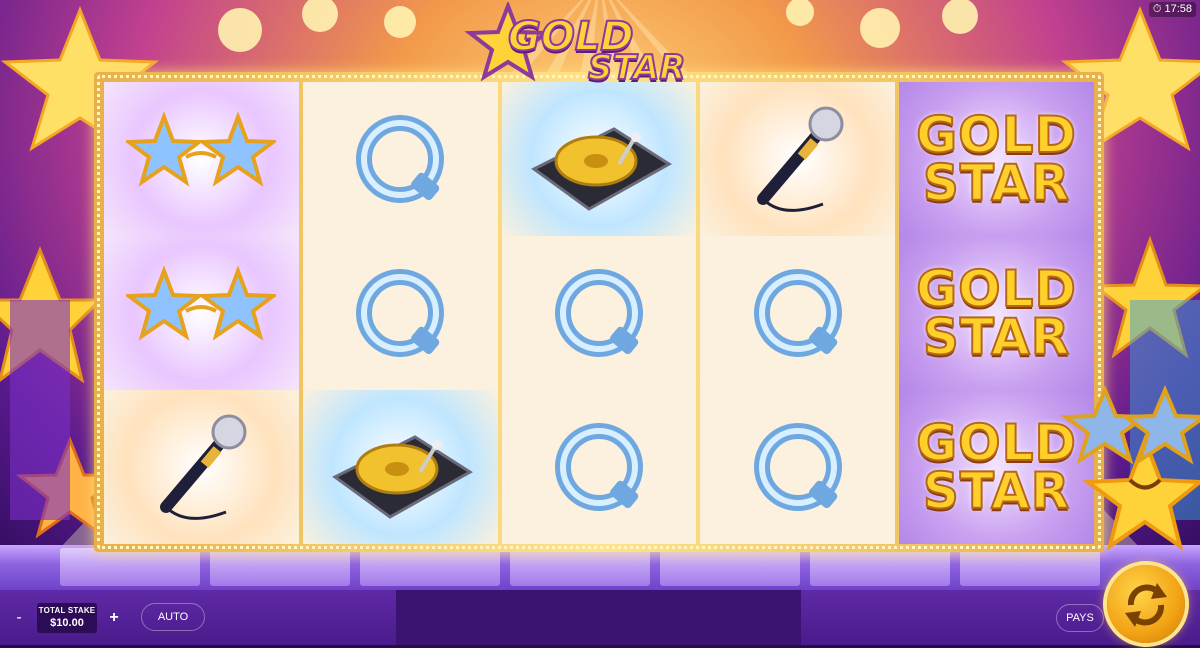 This screenshot has height=648, width=1200. What do you see at coordinates (1178, 9) in the screenshot?
I see `clock-time: 17:58` at bounding box center [1178, 9].